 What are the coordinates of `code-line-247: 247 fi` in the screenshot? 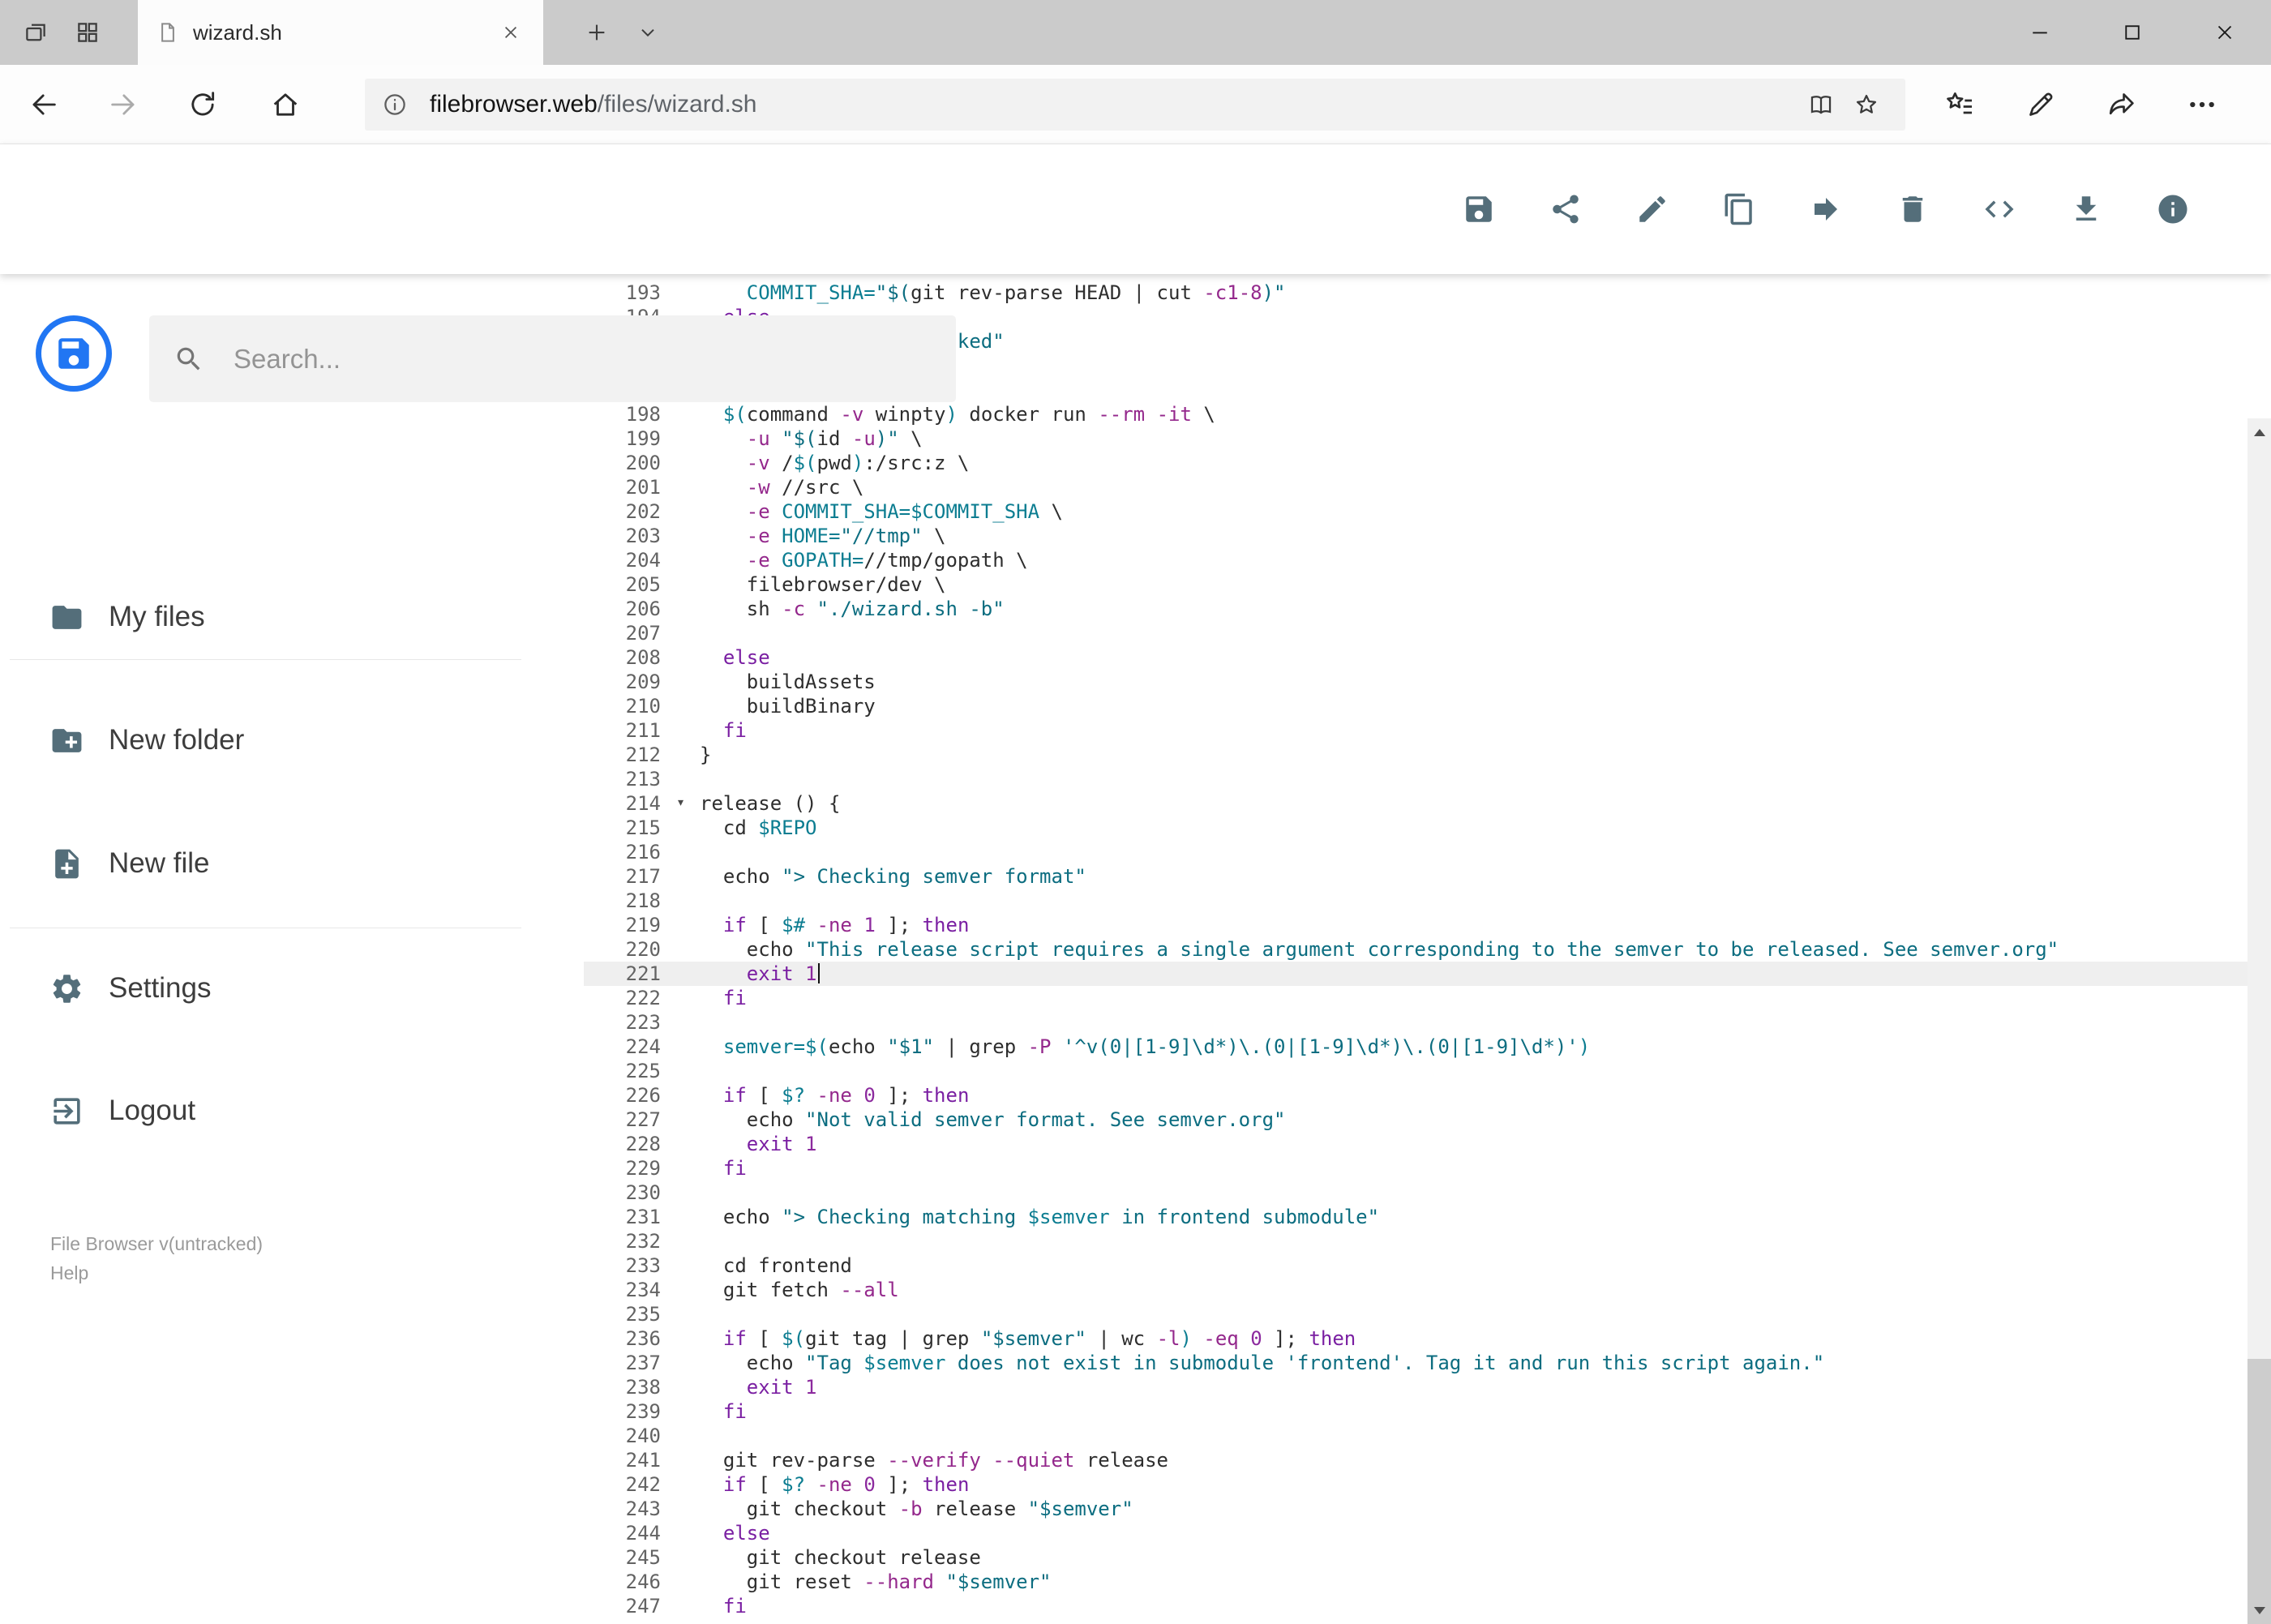 It's located at (1416, 1606).